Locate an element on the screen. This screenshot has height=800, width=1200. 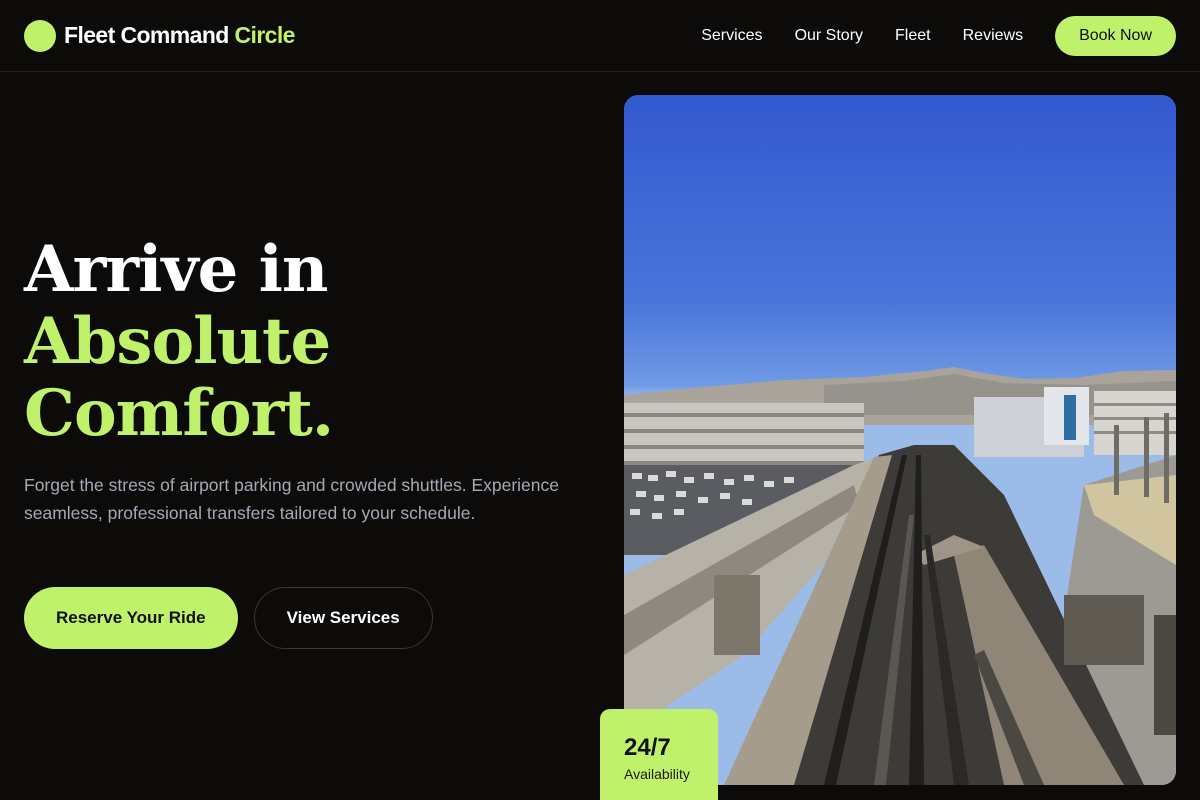
nav-link-our-story: Our Story is located at coordinates (829, 36).